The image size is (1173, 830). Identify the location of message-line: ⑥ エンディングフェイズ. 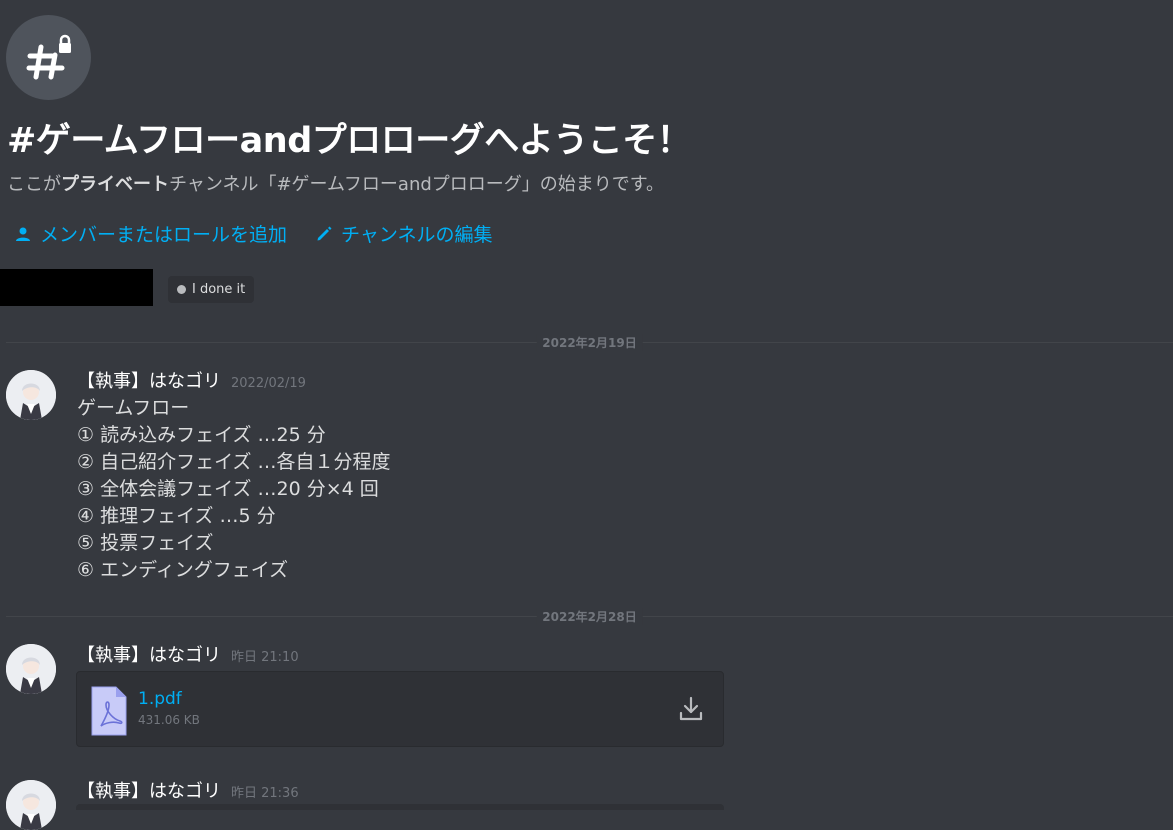
(183, 570).